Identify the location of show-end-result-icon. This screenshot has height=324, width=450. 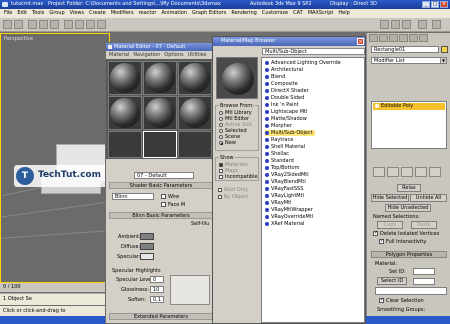
(393, 172).